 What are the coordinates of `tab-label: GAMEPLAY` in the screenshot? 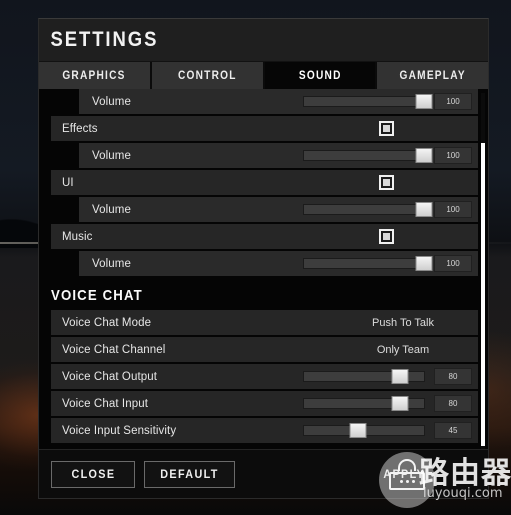 It's located at (432, 75).